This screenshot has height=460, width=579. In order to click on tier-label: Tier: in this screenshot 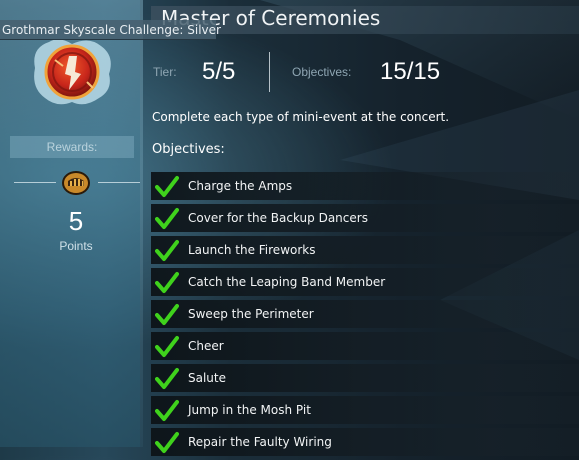, I will do `click(165, 72)`.